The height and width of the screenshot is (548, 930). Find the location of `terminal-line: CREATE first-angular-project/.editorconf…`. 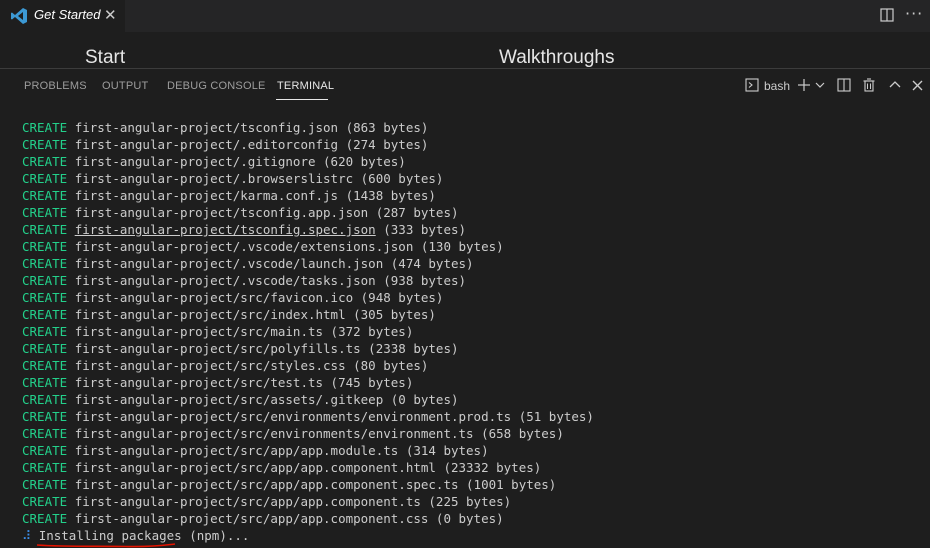

terminal-line: CREATE first-angular-project/.editorconf… is located at coordinates (472, 144).